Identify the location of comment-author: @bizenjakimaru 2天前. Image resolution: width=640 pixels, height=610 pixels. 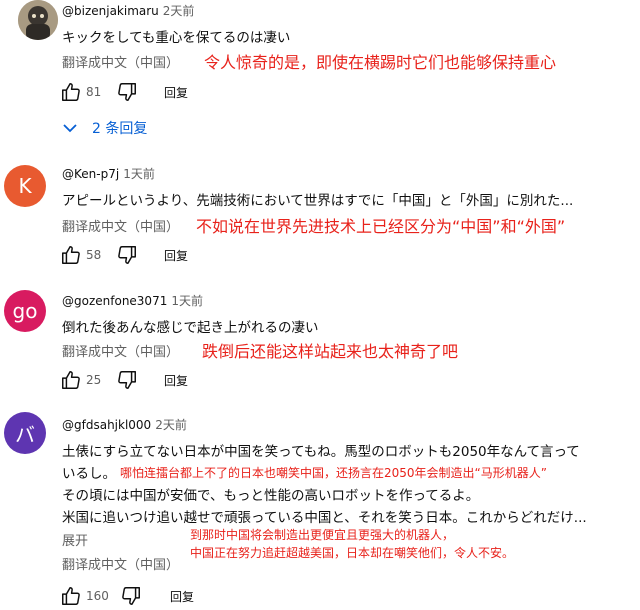
(128, 10).